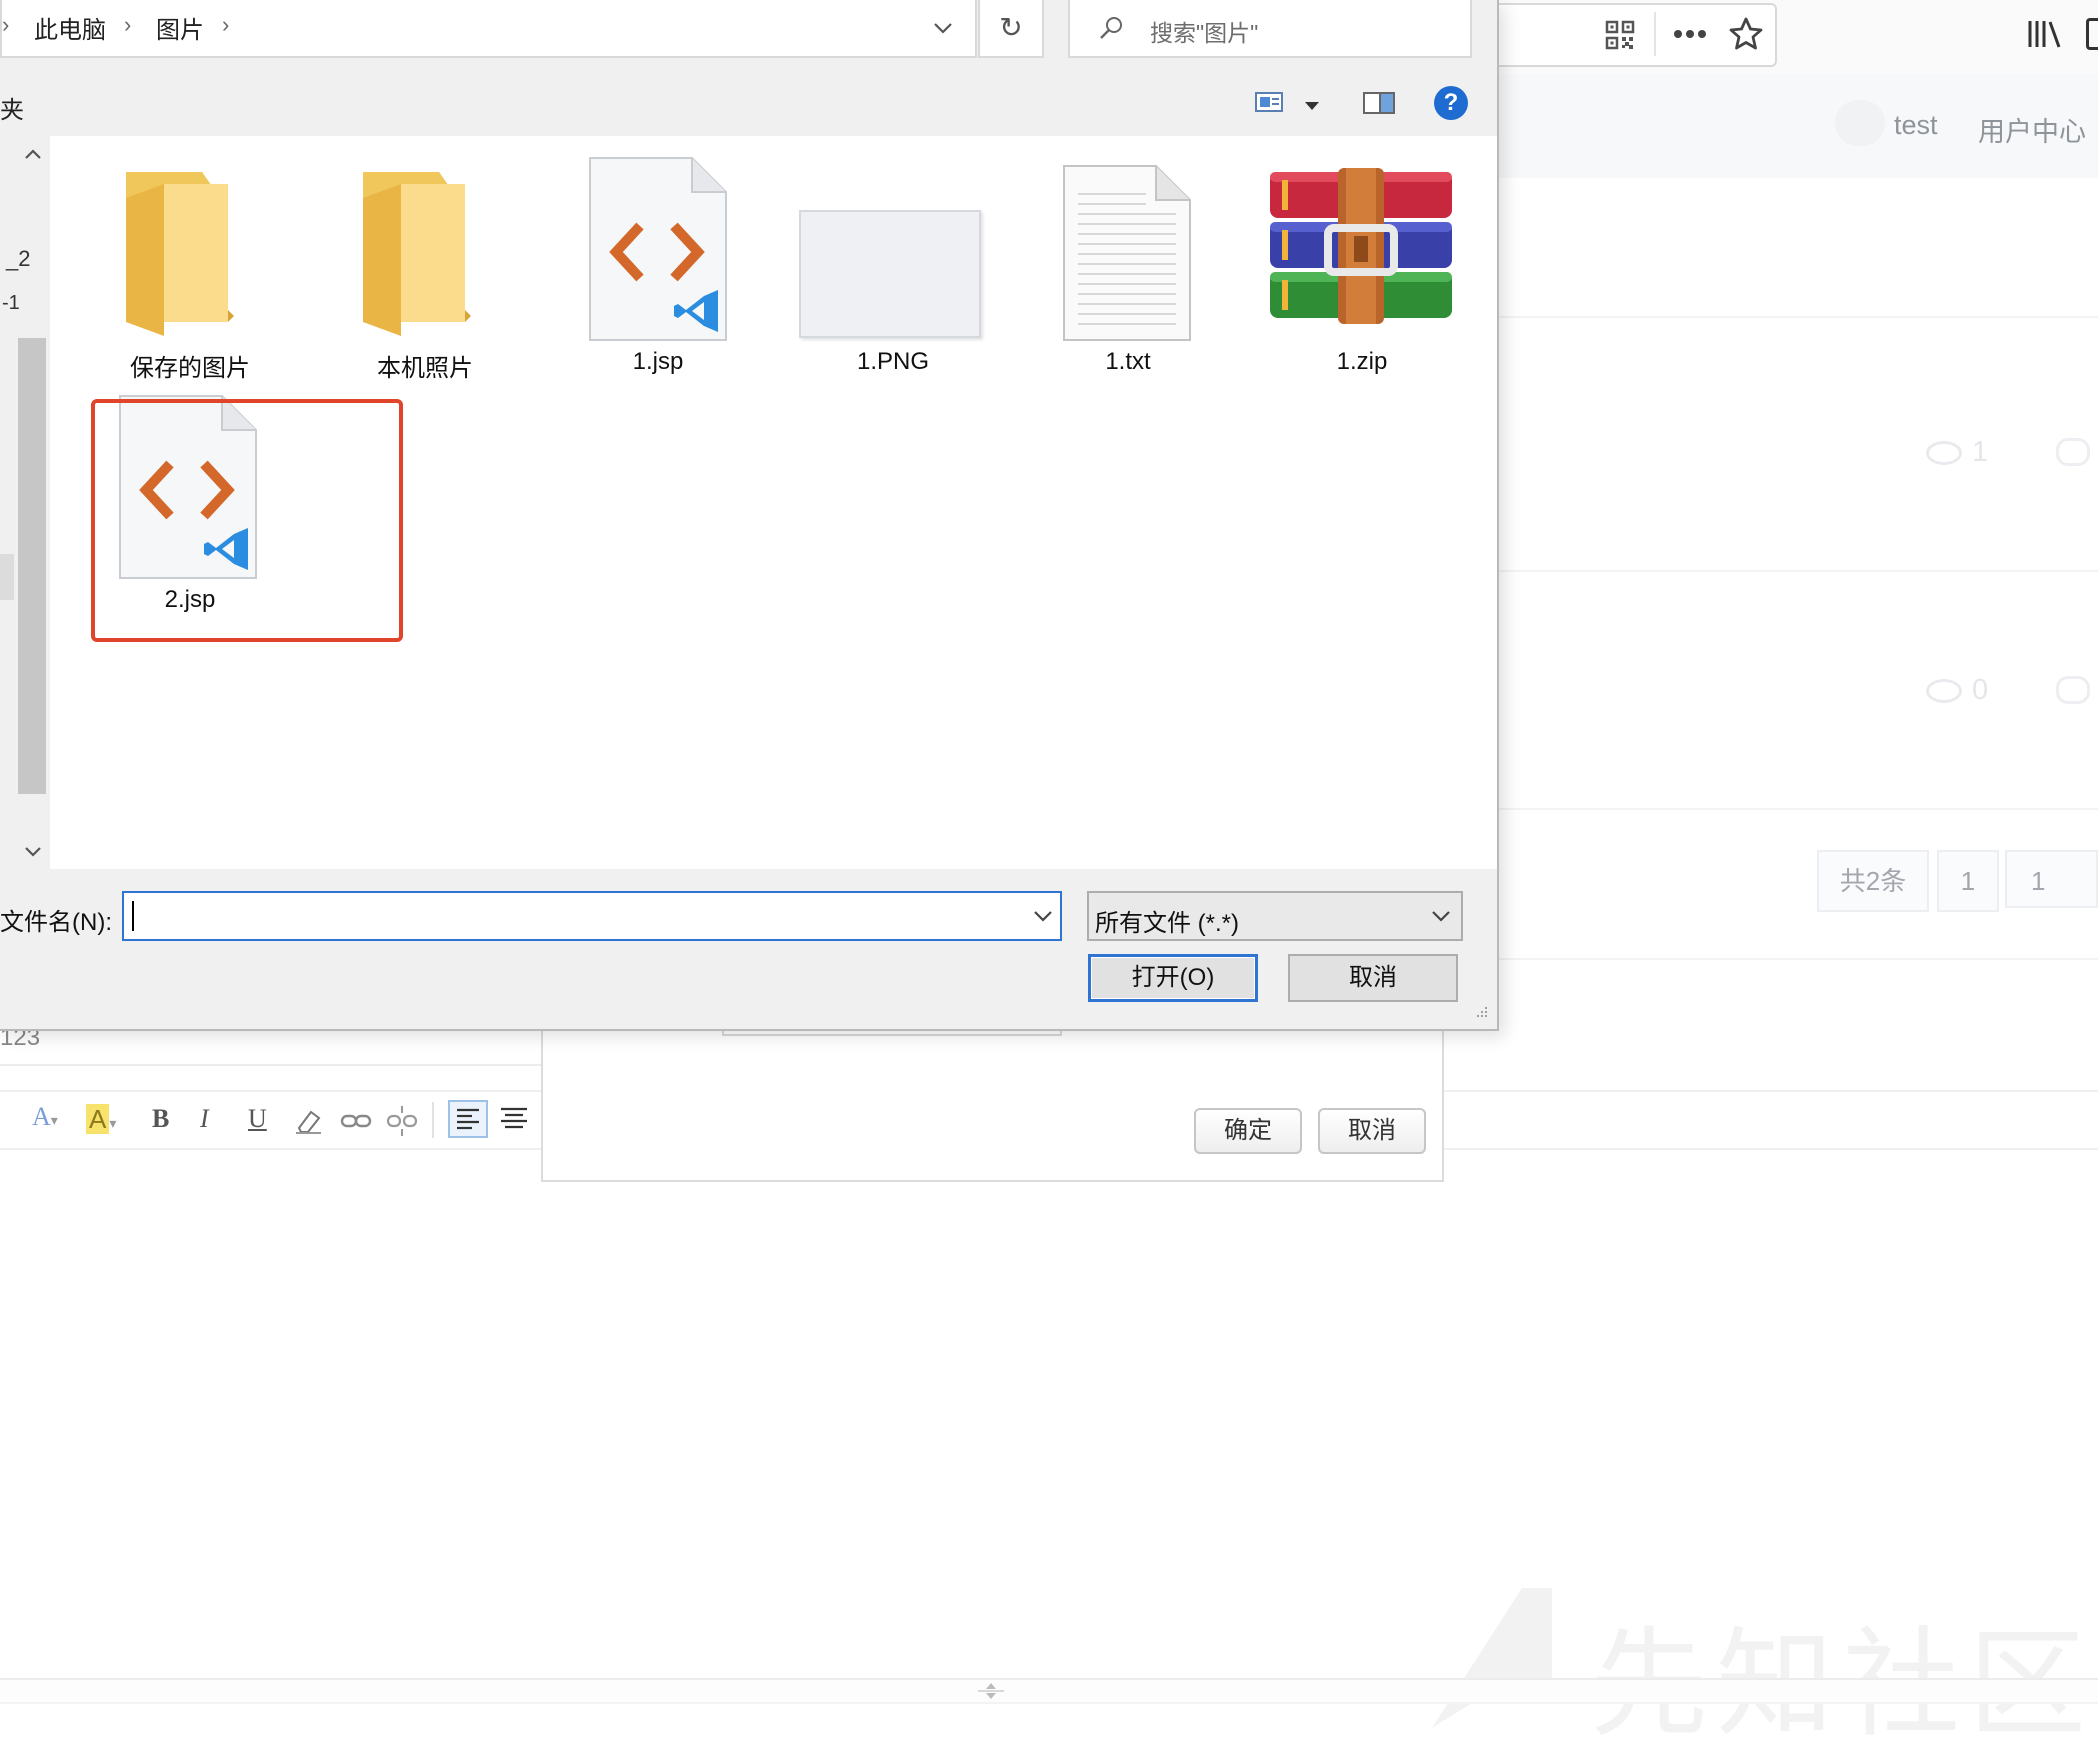 This screenshot has width=2098, height=1759. What do you see at coordinates (943, 28) in the screenshot?
I see `address-dropdown-icon` at bounding box center [943, 28].